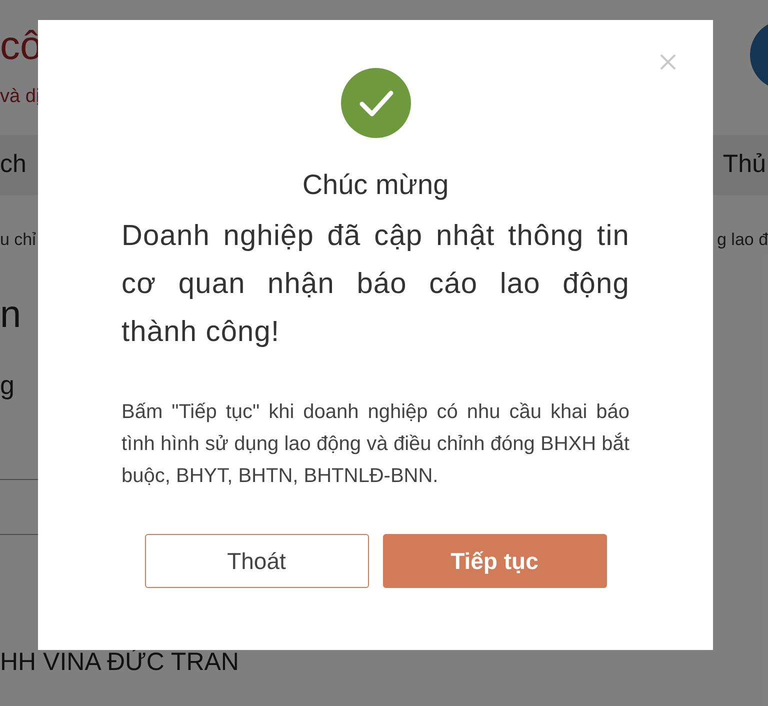  Describe the element at coordinates (376, 284) in the screenshot. I see `dialog-message: Doanh nghiệp đã cập nhật thông tin cơ quan nhận báo cáo lao động thành công!` at that location.